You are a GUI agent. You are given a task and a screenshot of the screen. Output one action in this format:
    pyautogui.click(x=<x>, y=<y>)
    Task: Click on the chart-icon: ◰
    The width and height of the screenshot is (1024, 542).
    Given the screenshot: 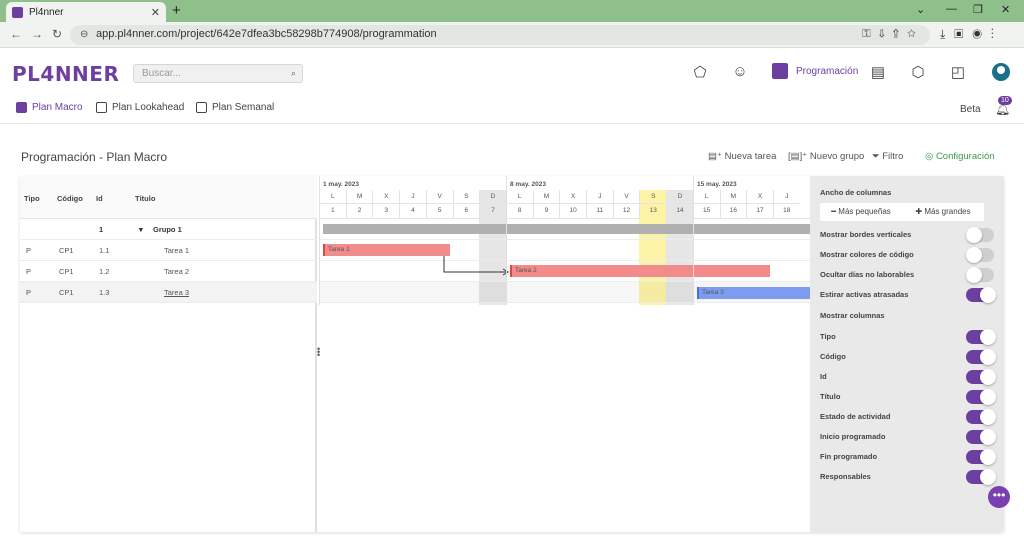 What is the action you would take?
    pyautogui.click(x=958, y=73)
    